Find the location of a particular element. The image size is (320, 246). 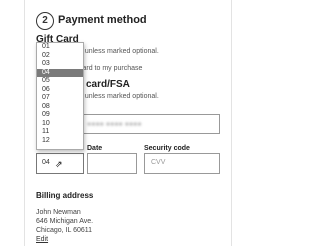

month-option: 07 is located at coordinates (60, 98).